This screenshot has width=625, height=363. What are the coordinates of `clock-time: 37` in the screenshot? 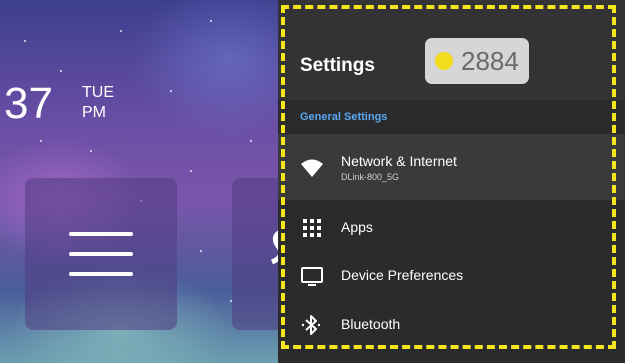 It's located at (28, 103).